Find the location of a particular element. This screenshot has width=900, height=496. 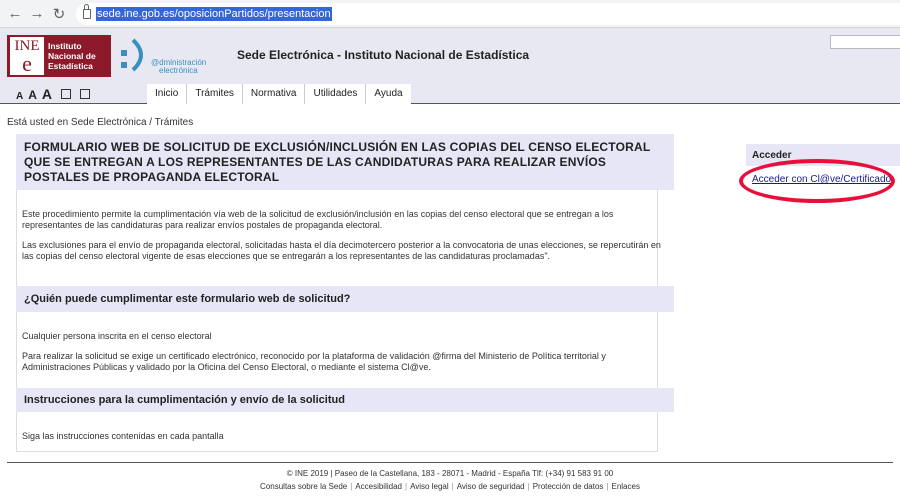

ine-logo-text: Instituto Nacional de Estadística is located at coordinates (72, 56).